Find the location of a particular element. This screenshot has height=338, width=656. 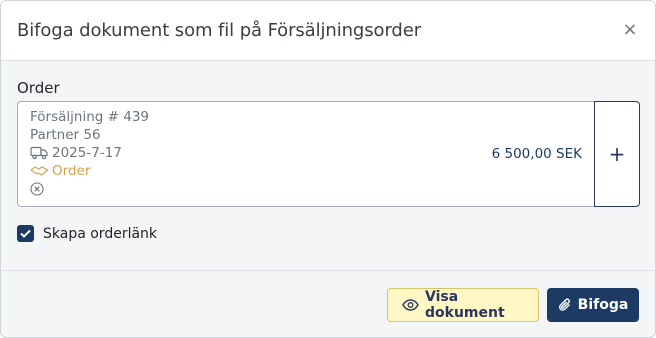

view-document-button: Visa dokument is located at coordinates (463, 305).